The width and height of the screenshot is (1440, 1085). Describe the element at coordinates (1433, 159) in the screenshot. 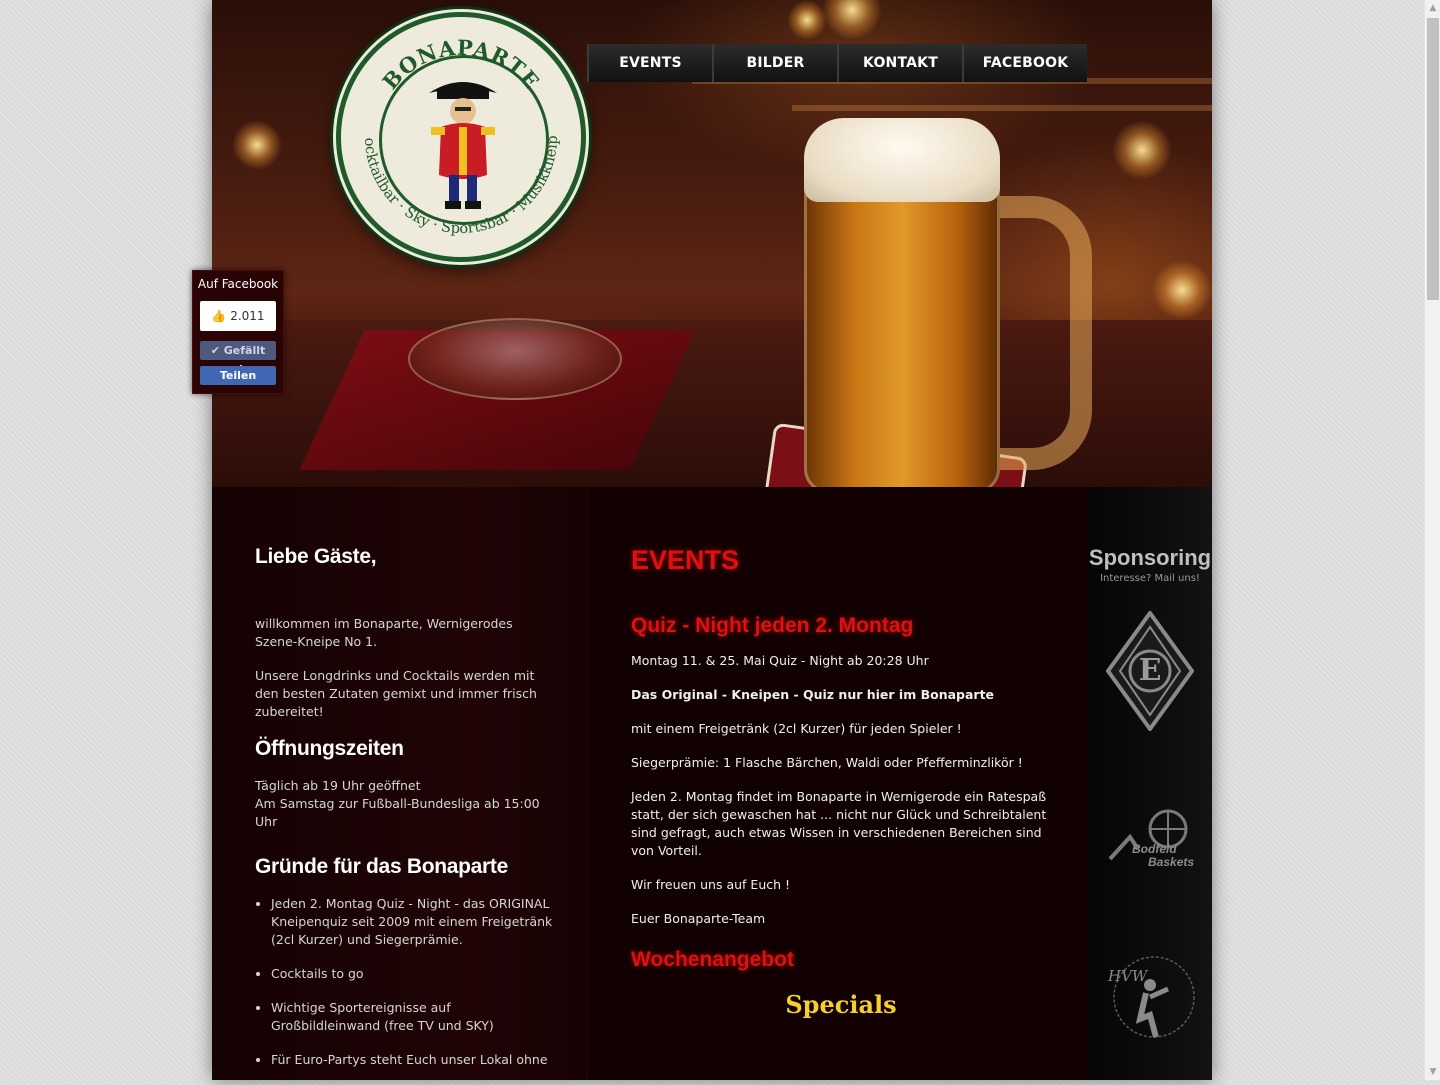

I see `scrollbar-thumb` at that location.